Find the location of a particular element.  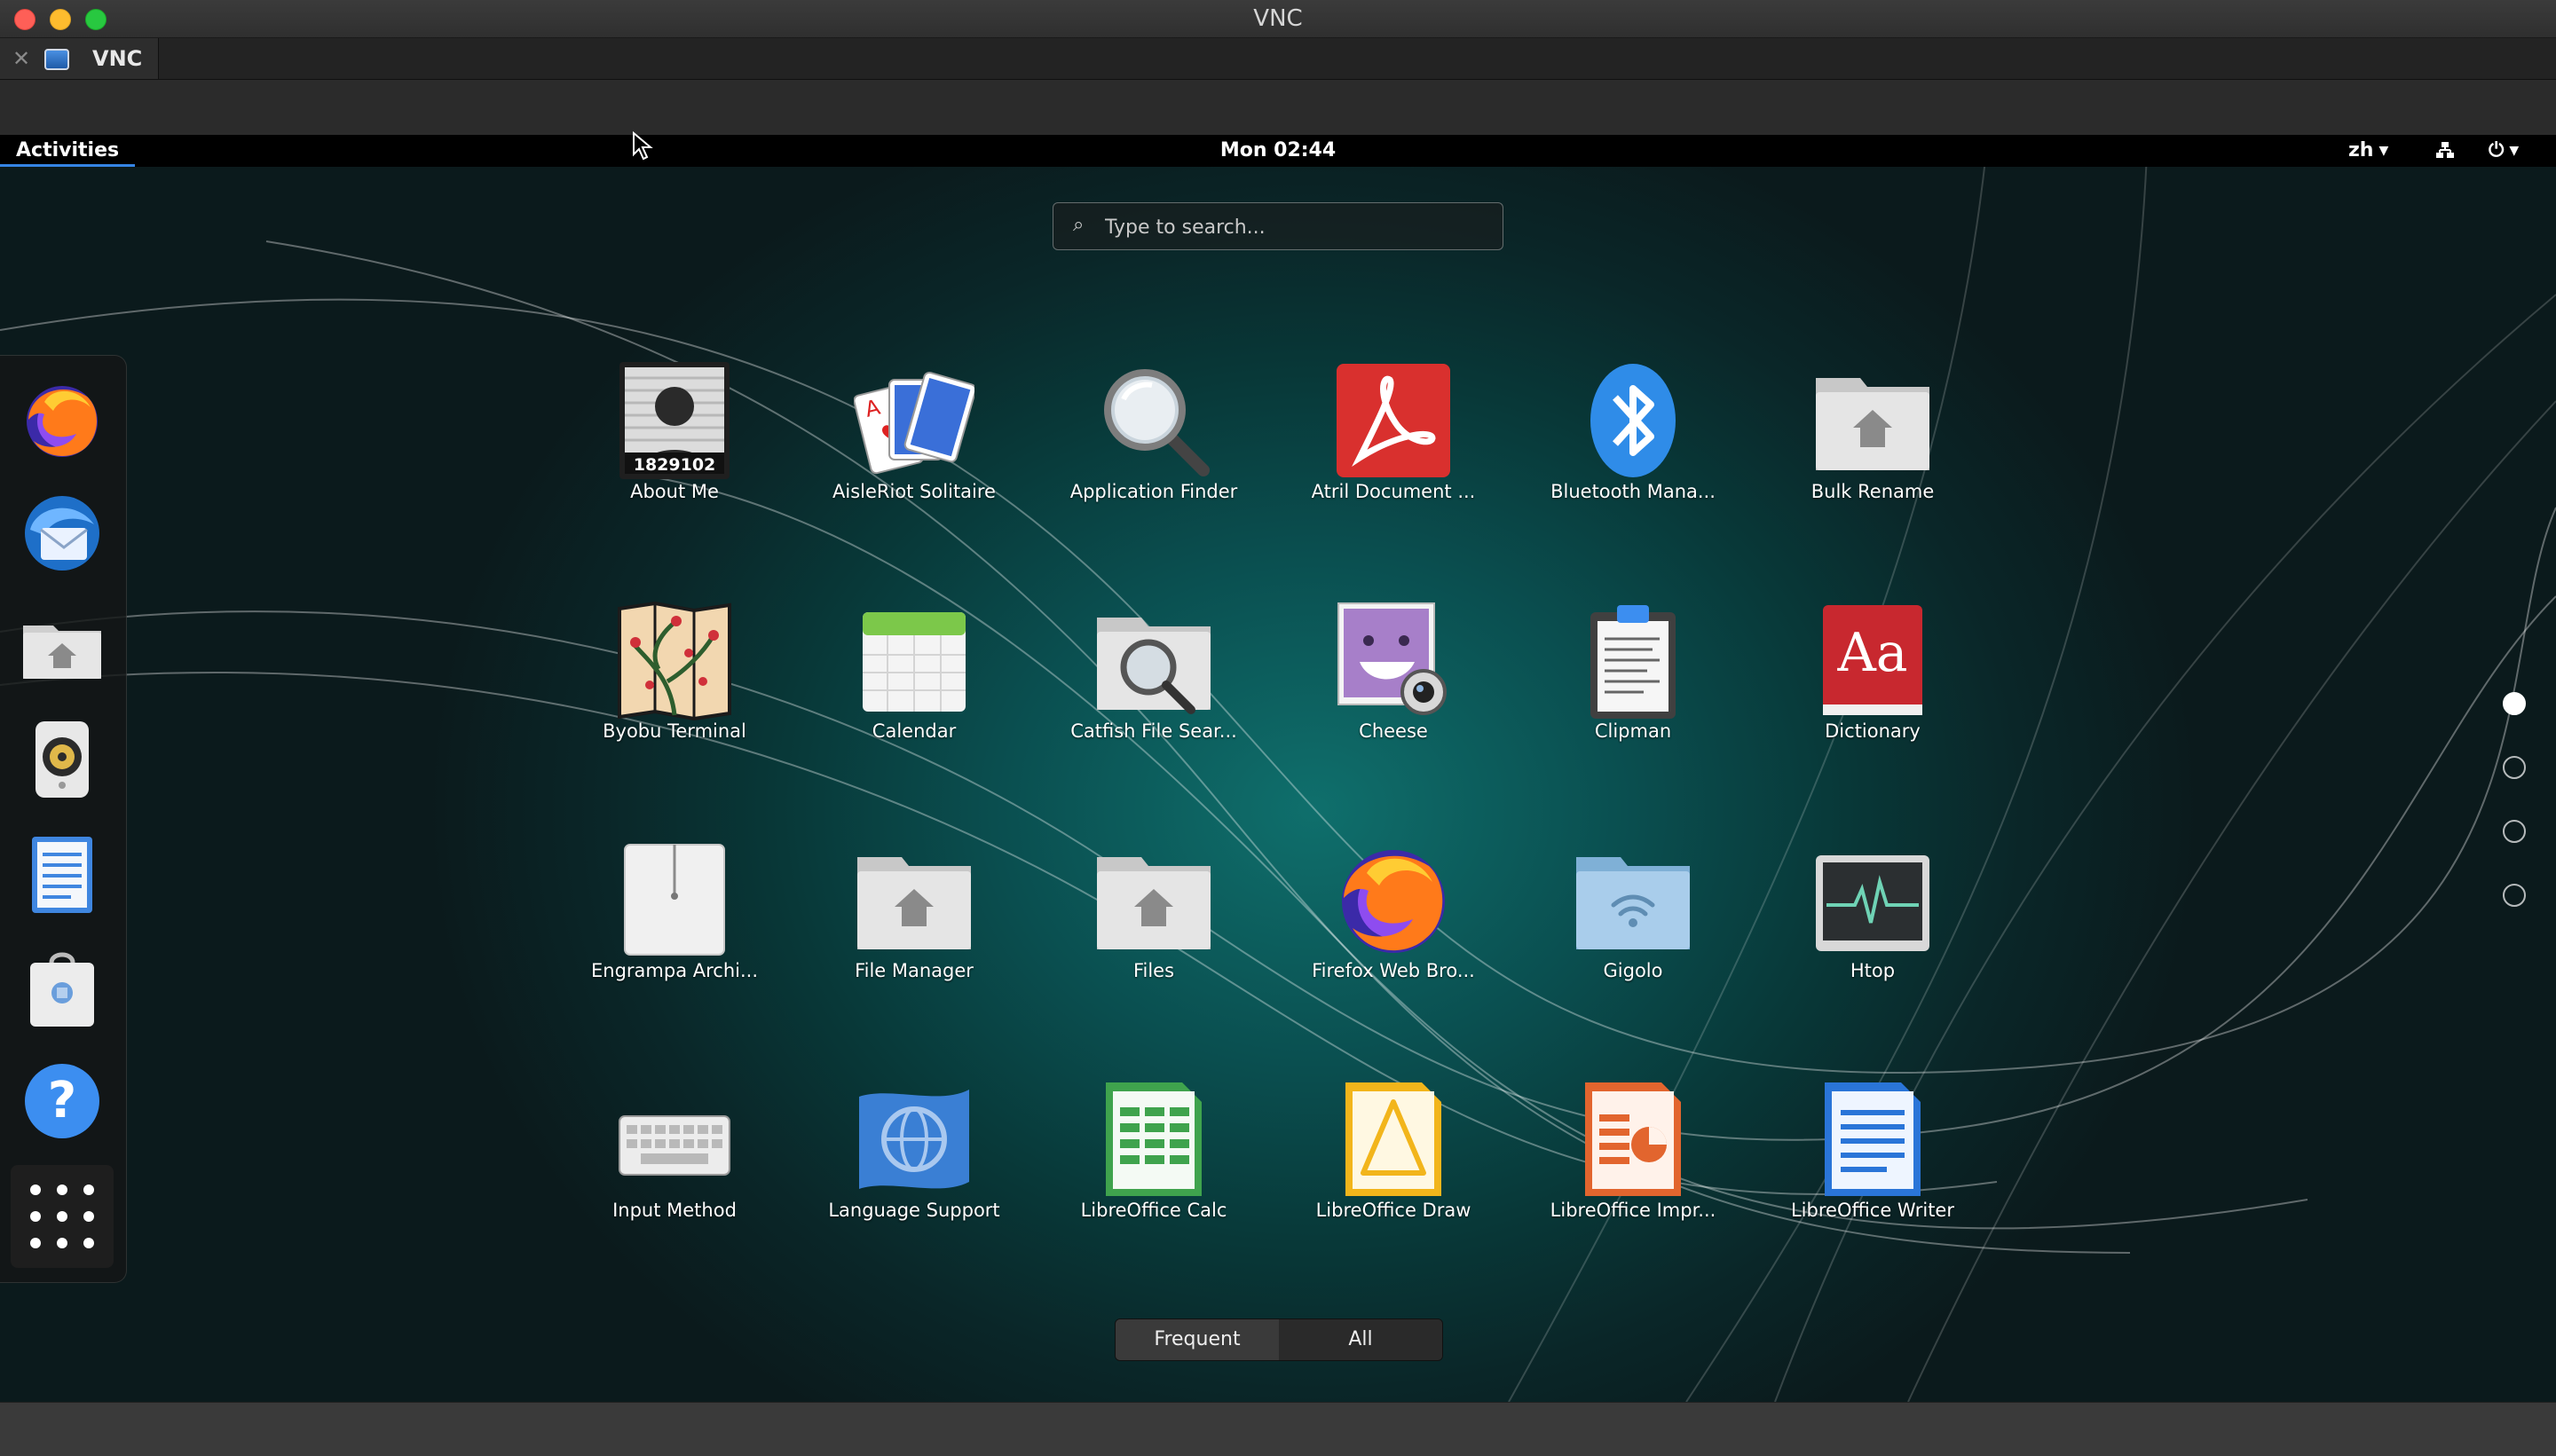

tab-bar: ✕ VNC is located at coordinates (1278, 59).